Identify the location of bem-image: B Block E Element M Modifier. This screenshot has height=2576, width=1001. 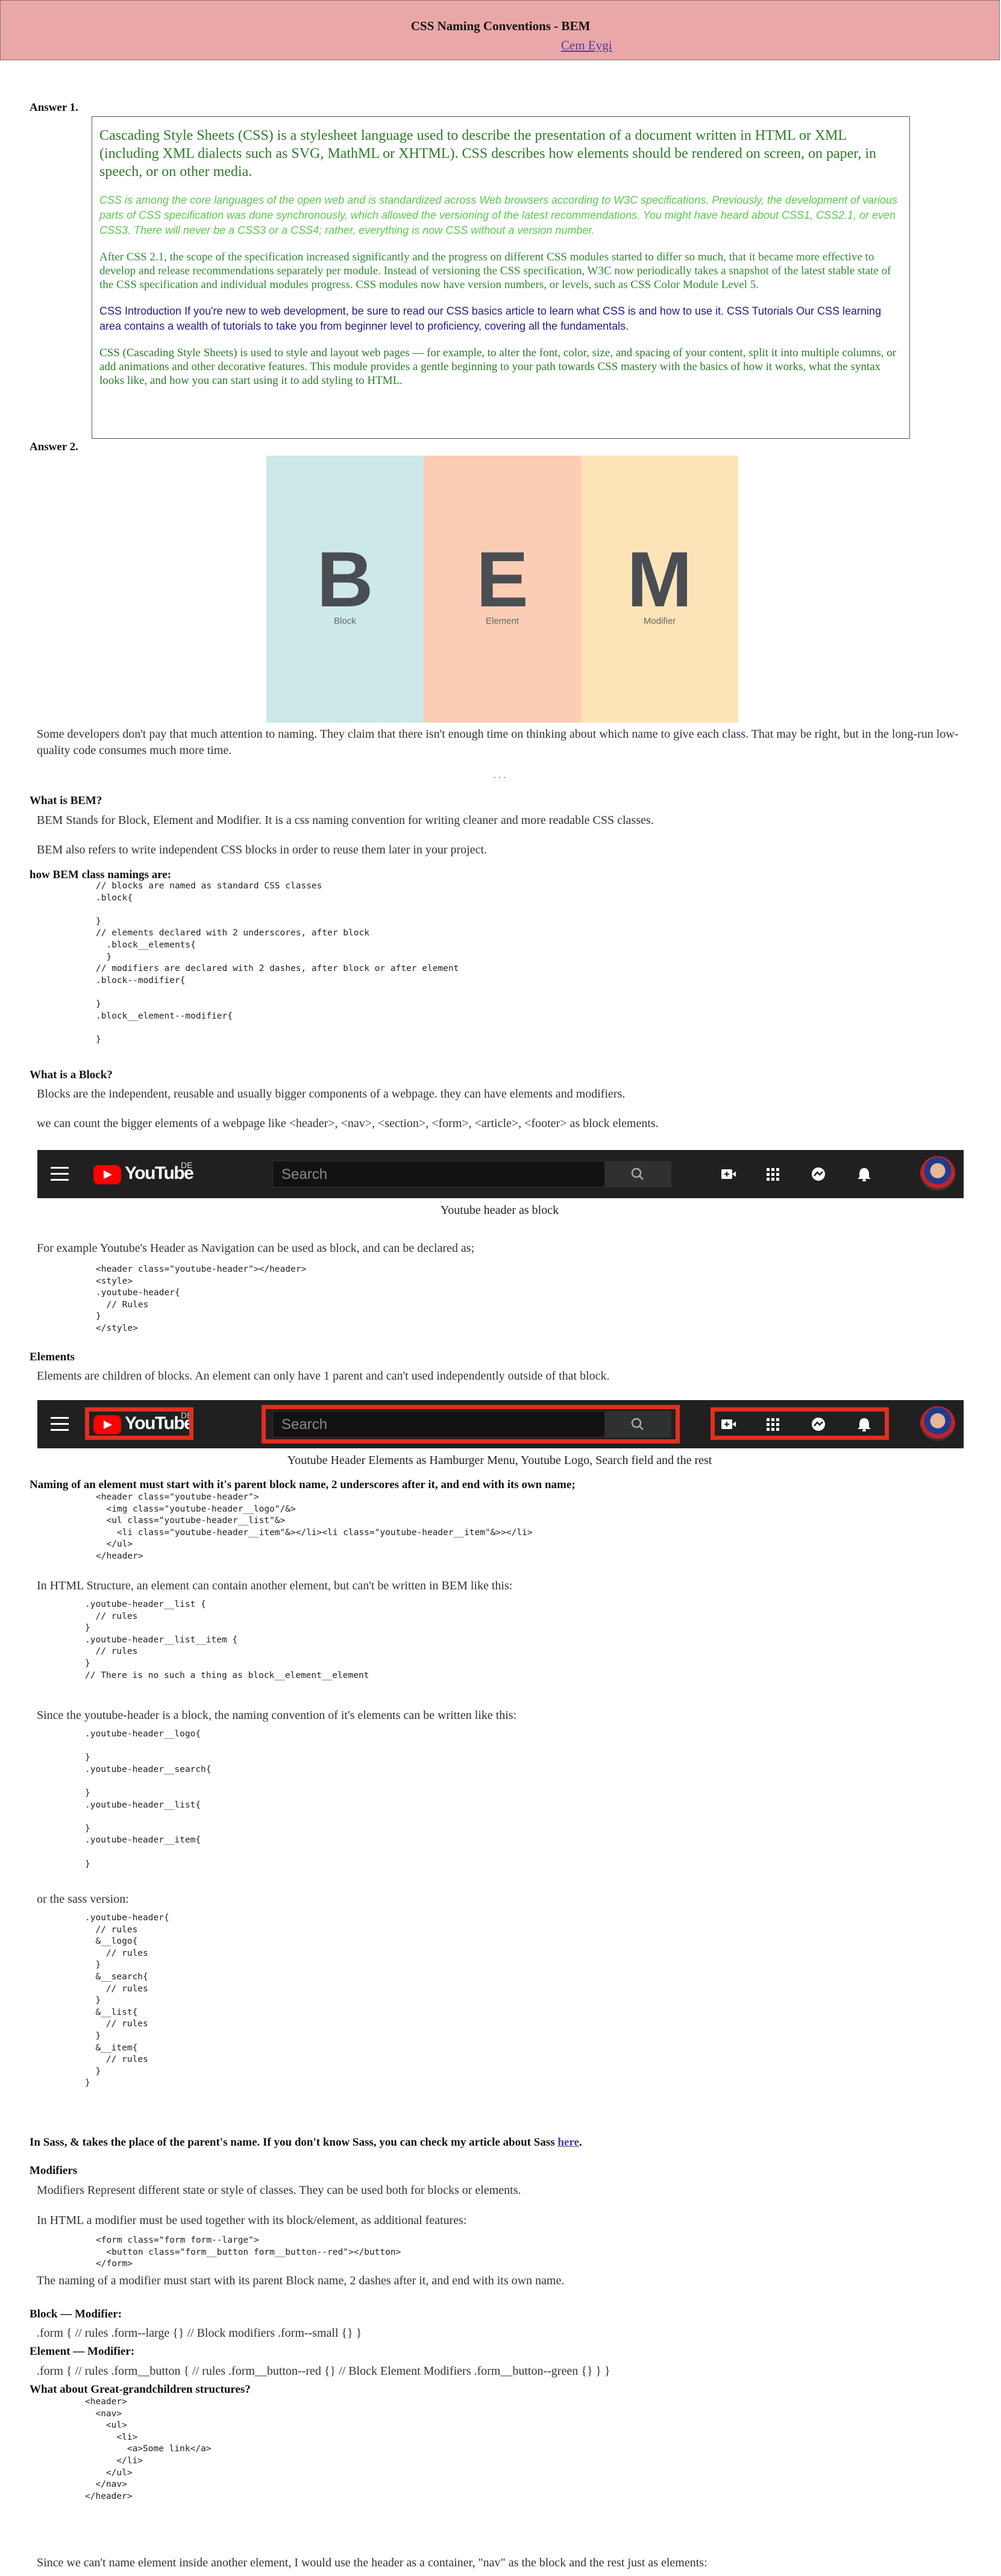
(502, 589).